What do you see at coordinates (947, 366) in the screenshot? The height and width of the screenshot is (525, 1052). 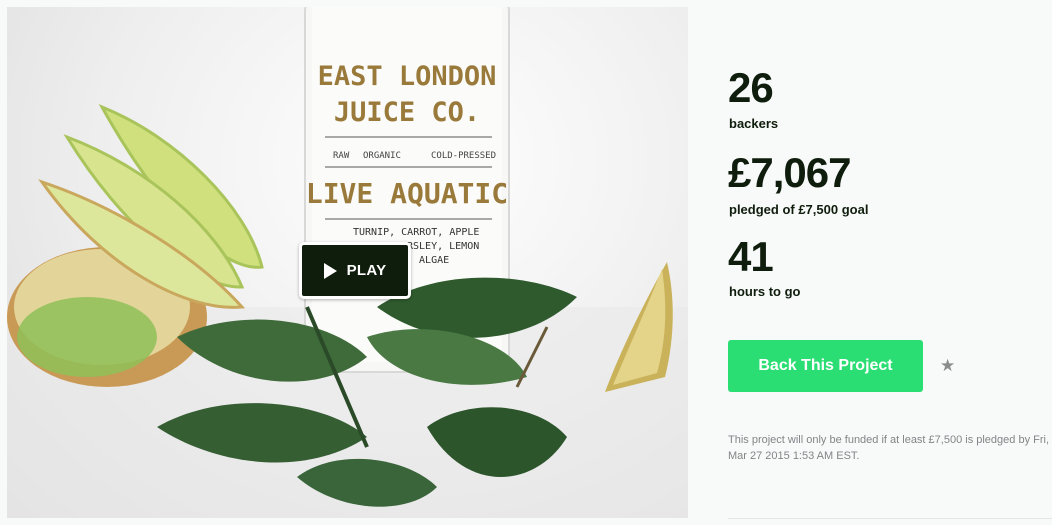 I see `star-icon: ★` at bounding box center [947, 366].